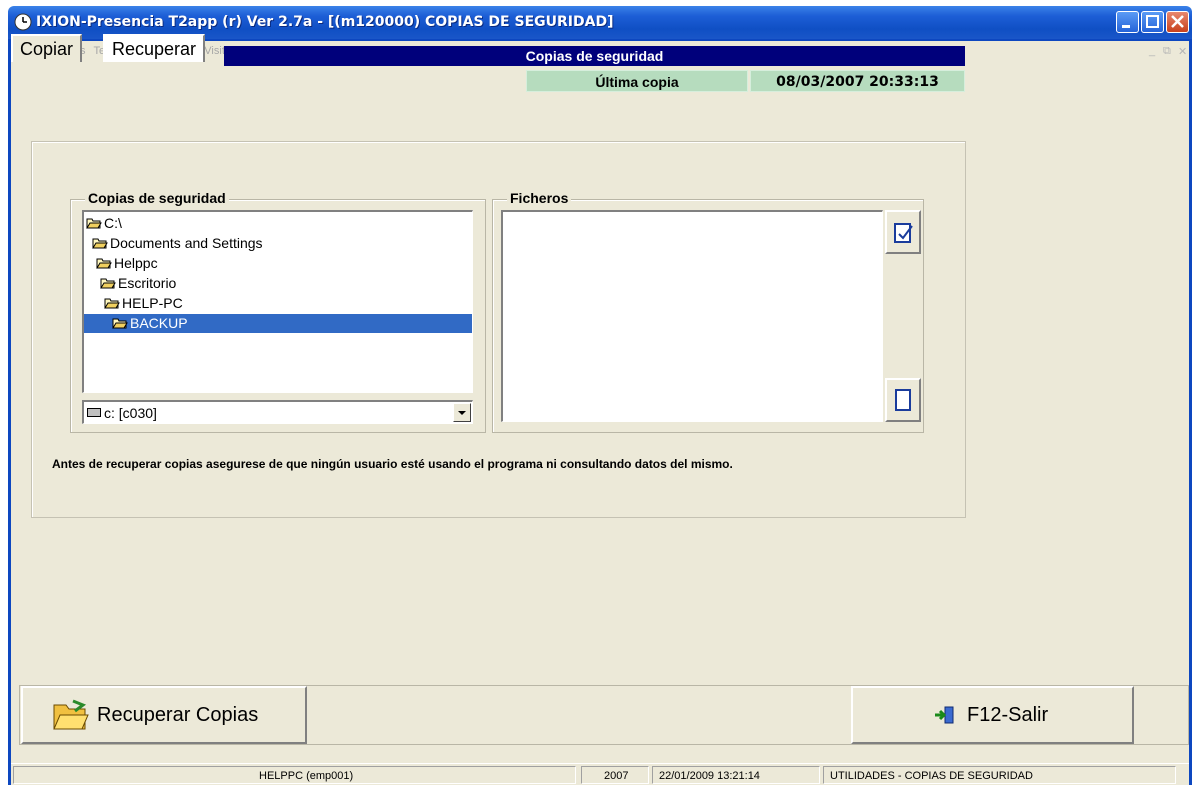 The width and height of the screenshot is (1198, 785). I want to click on last-copy-label: Última copia, so click(637, 81).